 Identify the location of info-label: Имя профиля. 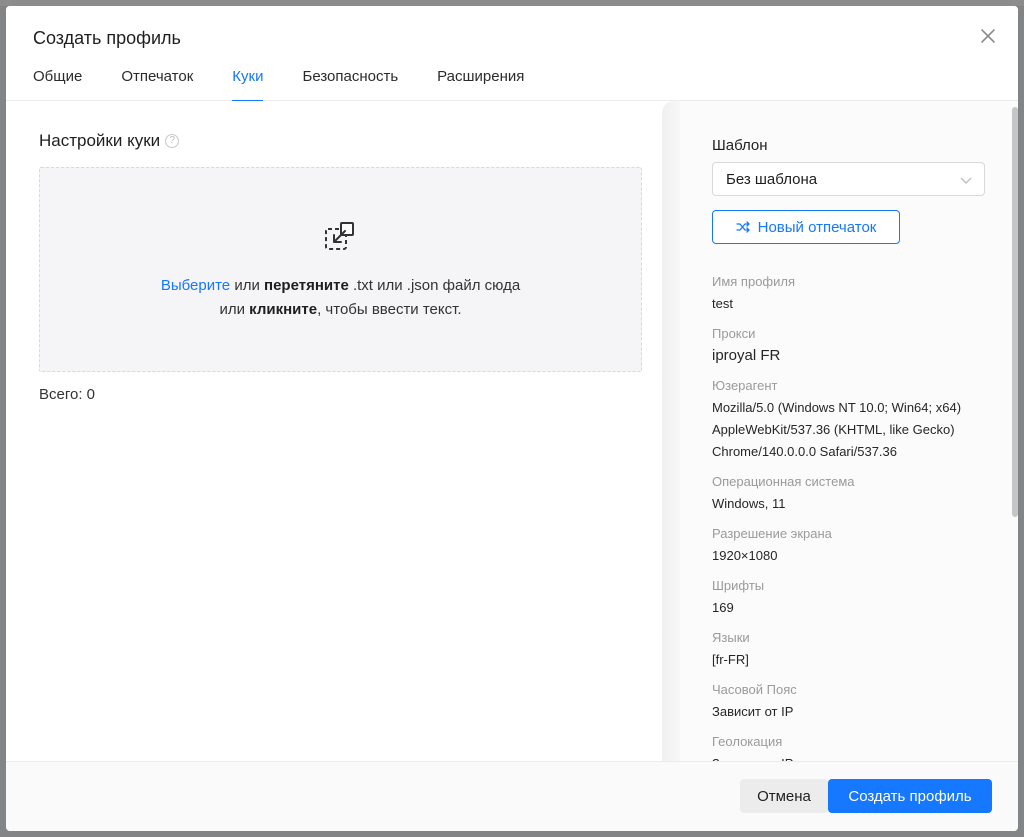
(754, 281).